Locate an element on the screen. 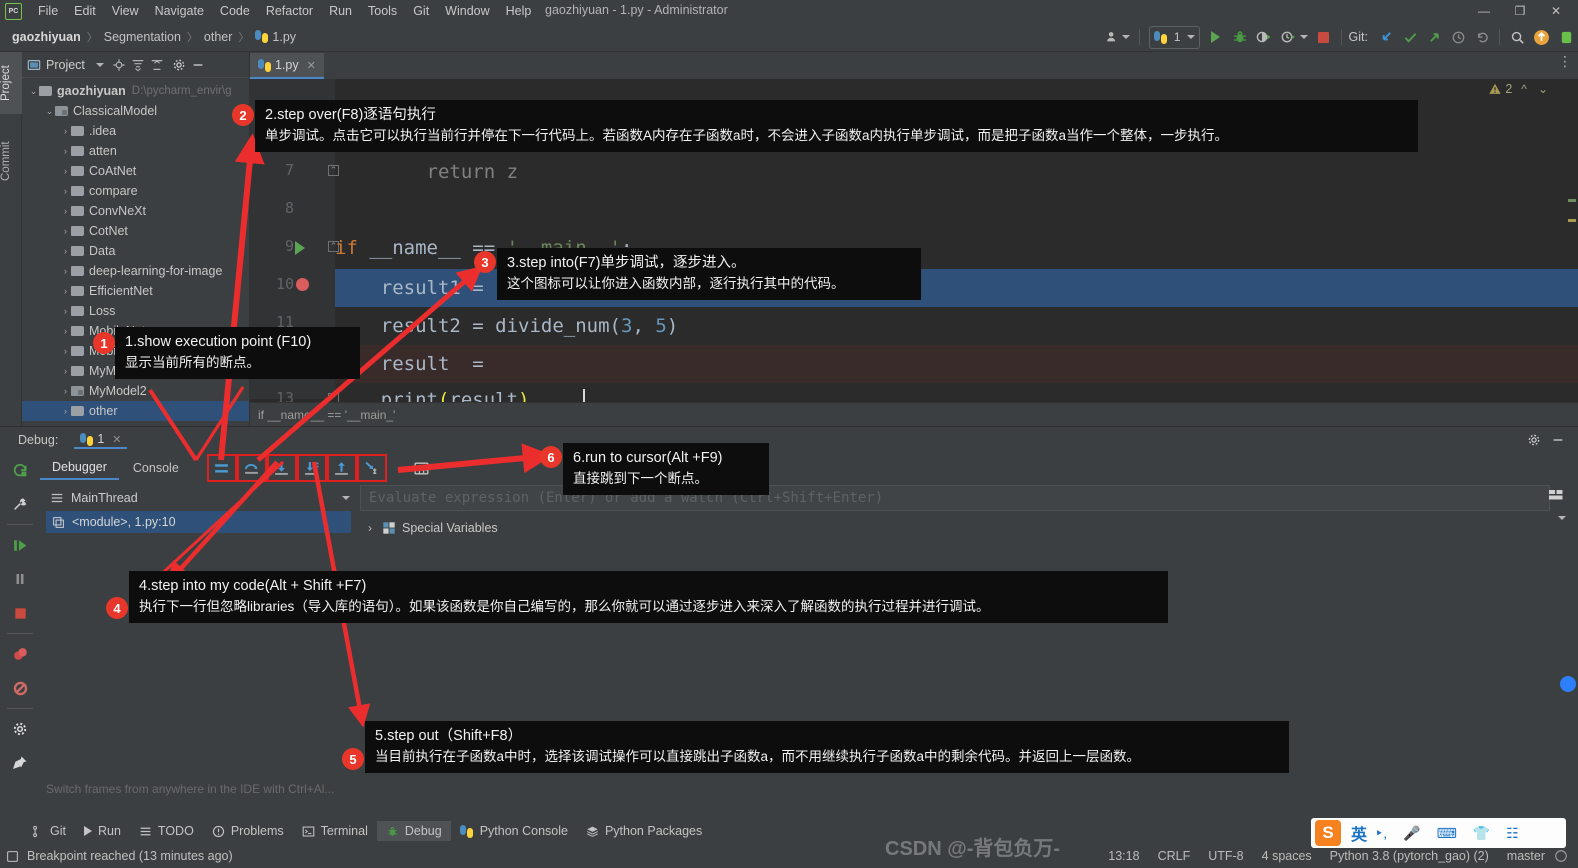  evaluate-expression-icon is located at coordinates (422, 468).